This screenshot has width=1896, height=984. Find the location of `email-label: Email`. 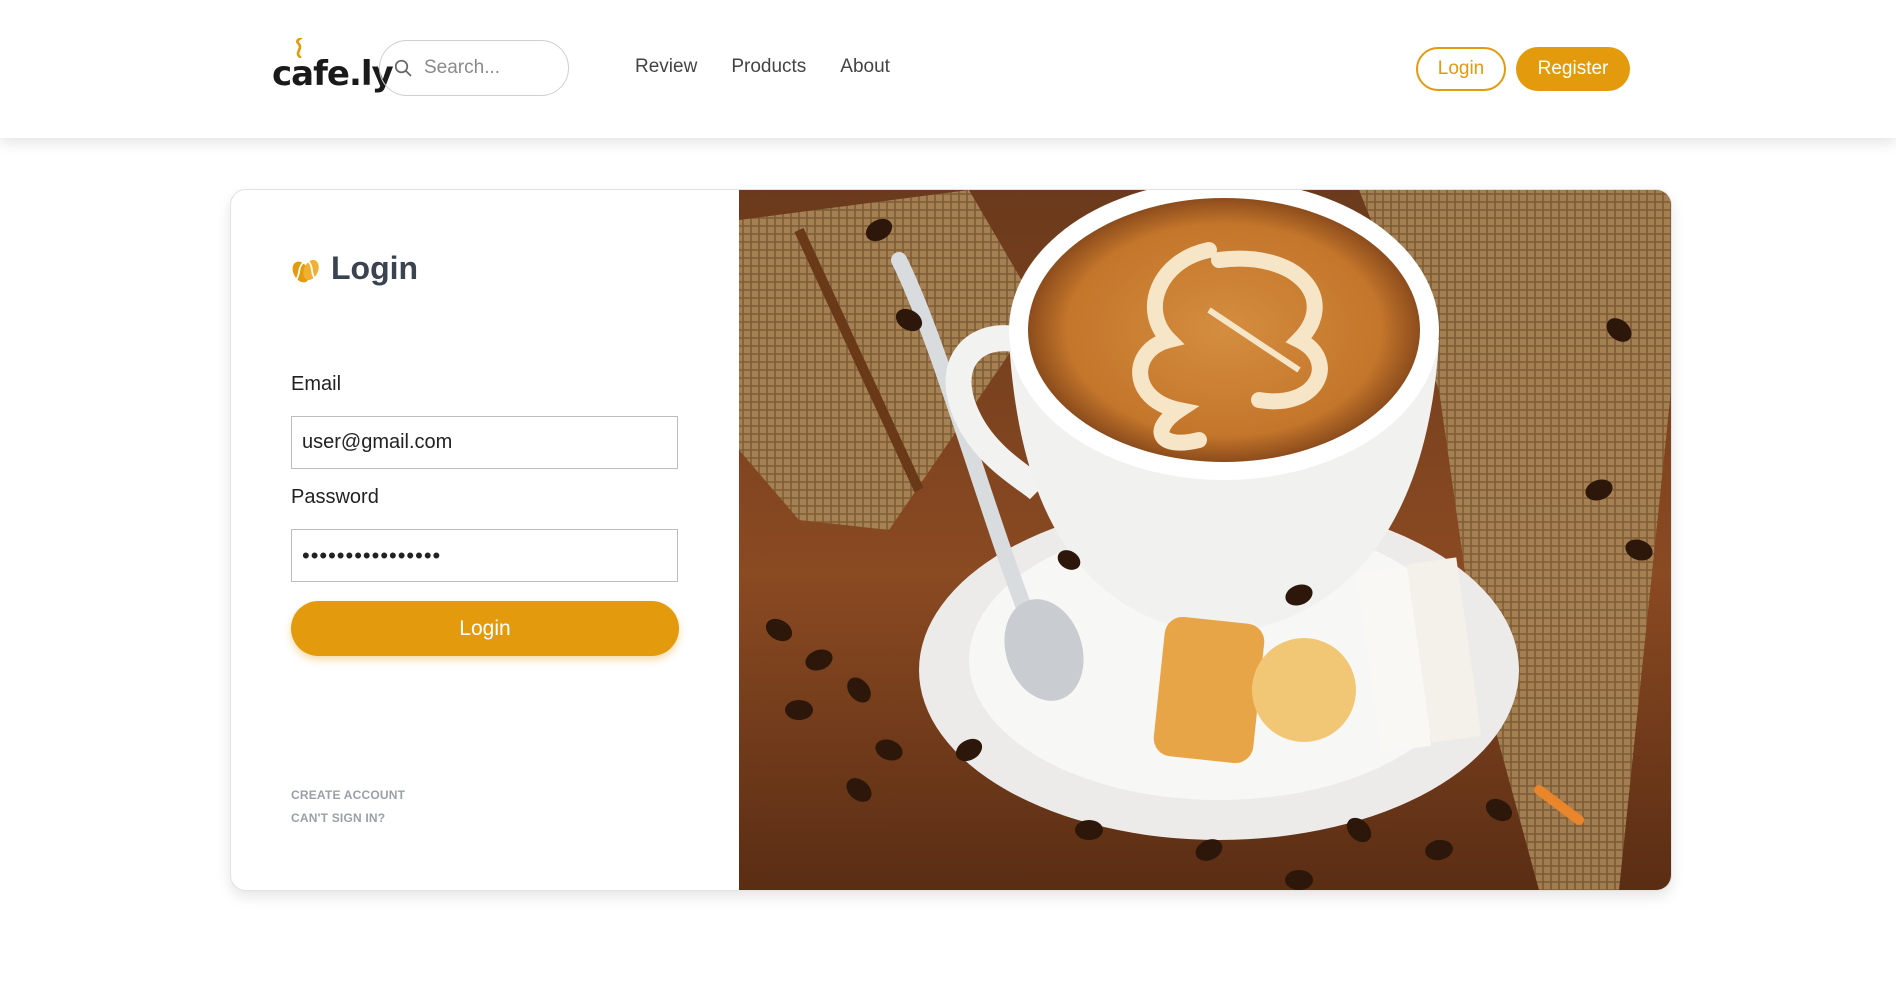

email-label: Email is located at coordinates (316, 384).